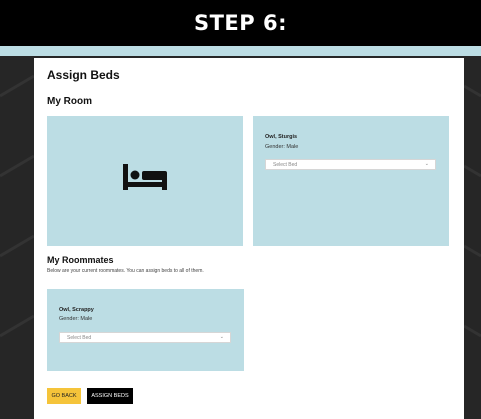 The width and height of the screenshot is (481, 419). I want to click on roommate-gender: Gender: Male, so click(76, 319).